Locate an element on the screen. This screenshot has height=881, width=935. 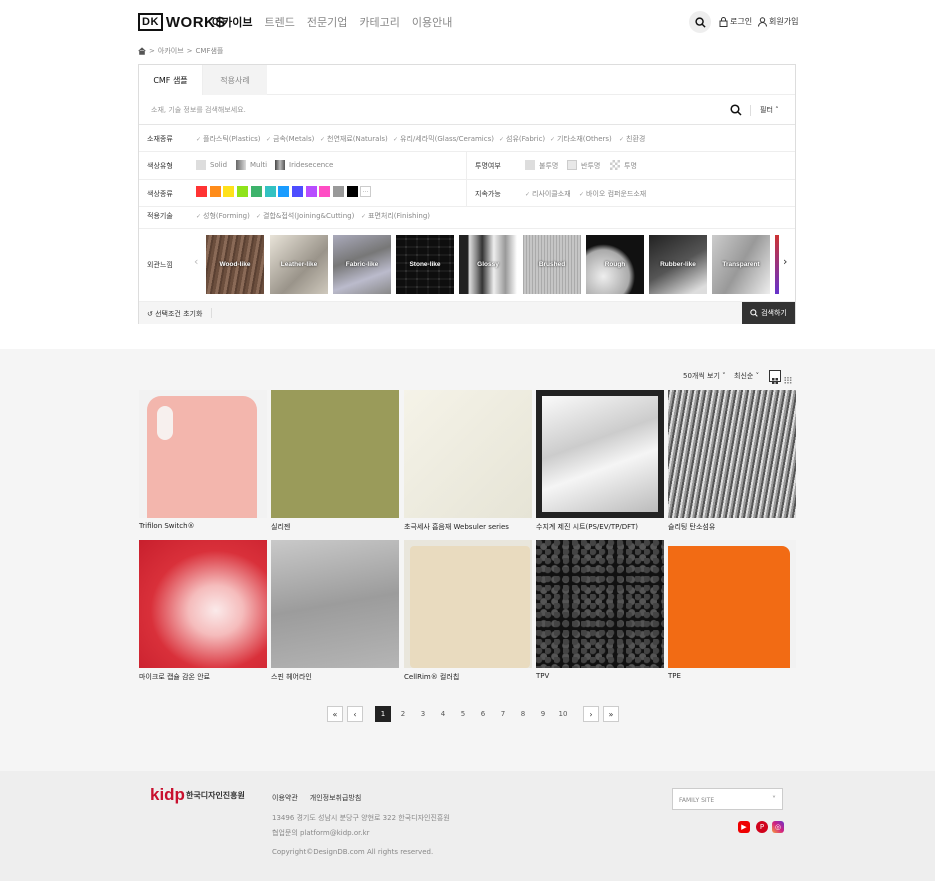
signup-link: 회원가입 is located at coordinates (778, 21).